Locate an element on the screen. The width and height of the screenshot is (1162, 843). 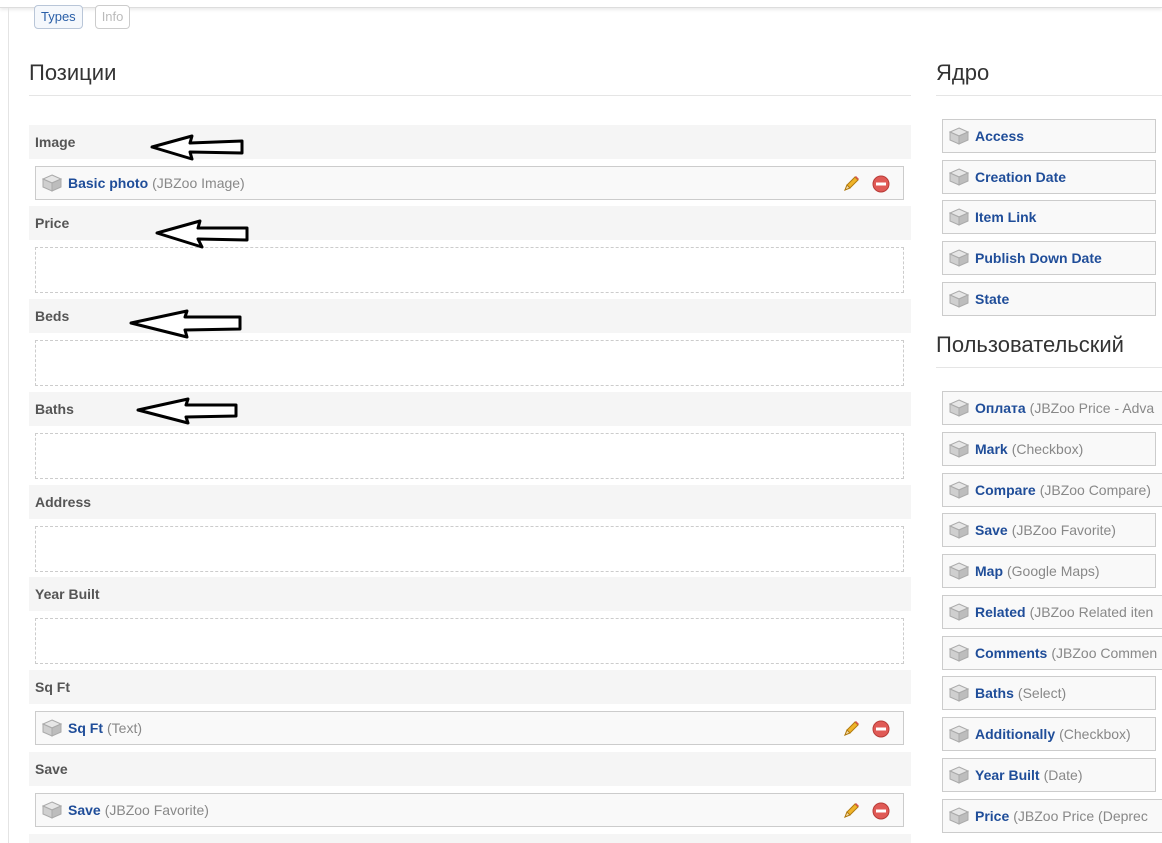
position-dropzone-address is located at coordinates (469, 549).